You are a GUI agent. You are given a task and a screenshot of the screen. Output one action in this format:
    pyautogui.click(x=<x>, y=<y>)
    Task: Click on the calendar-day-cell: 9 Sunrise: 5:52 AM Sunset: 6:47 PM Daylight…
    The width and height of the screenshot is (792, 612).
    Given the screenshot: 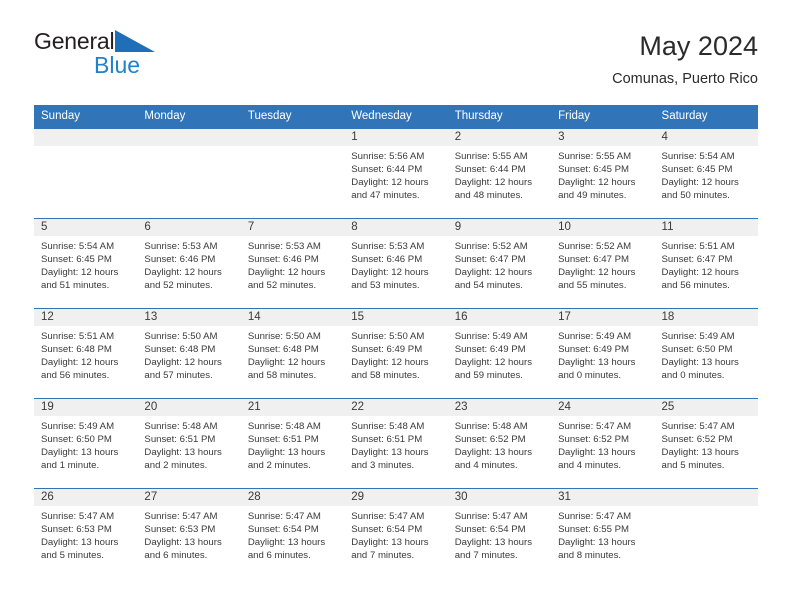 What is the action you would take?
    pyautogui.click(x=499, y=263)
    